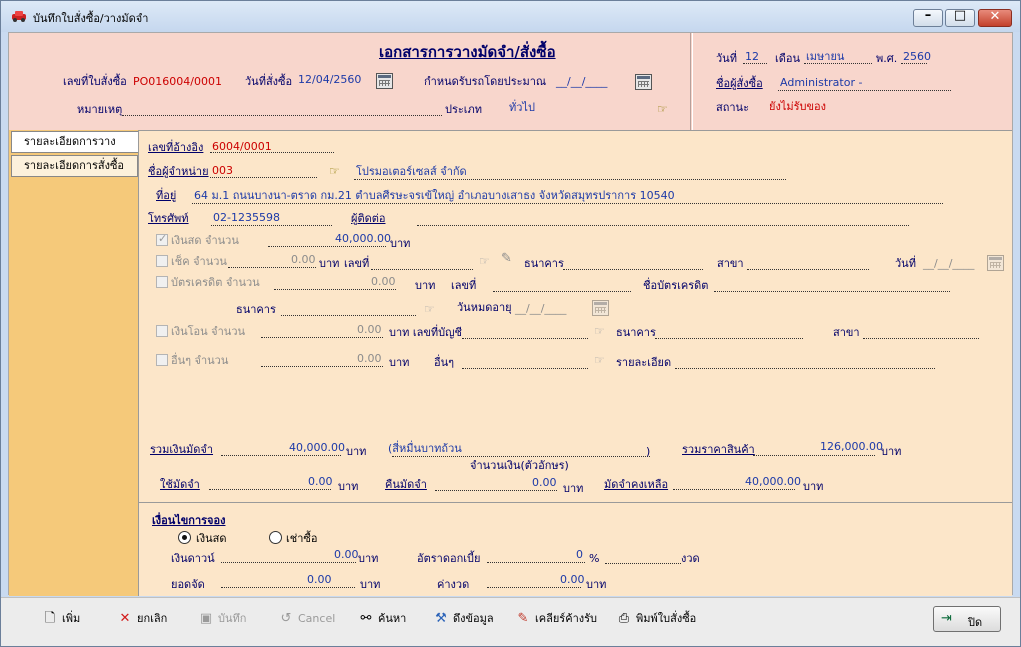 This screenshot has height=647, width=1021. I want to click on type-value: ทั่วไป, so click(522, 107).